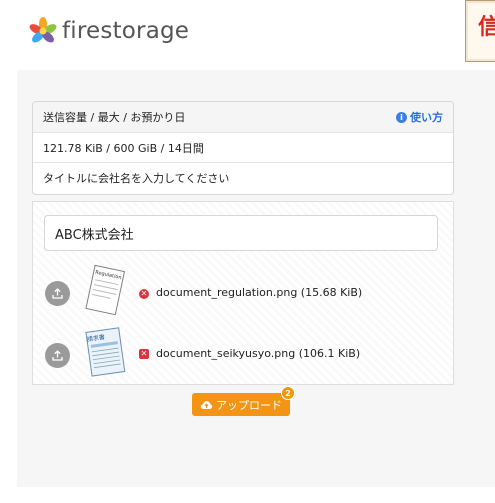  I want to click on info-icon: i, so click(401, 117).